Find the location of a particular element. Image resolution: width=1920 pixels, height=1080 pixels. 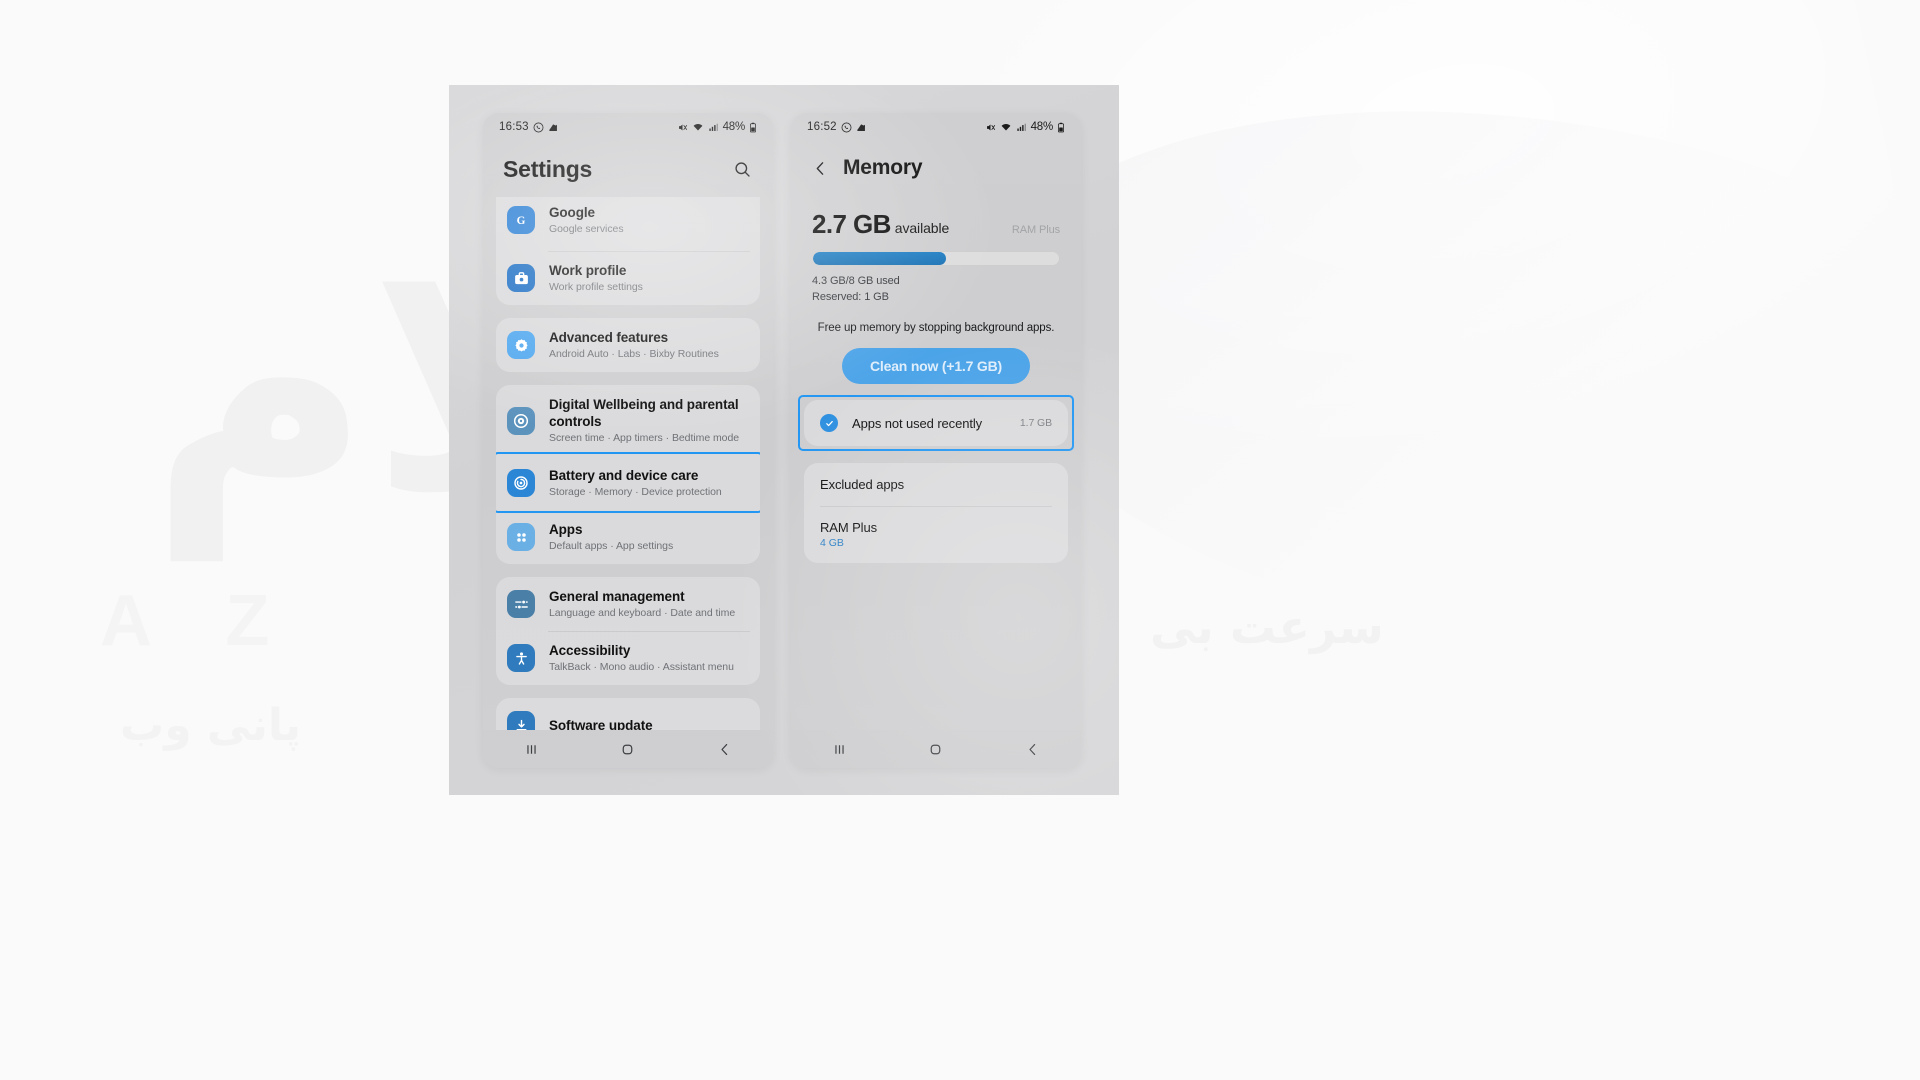

checkmark-icon is located at coordinates (829, 423).